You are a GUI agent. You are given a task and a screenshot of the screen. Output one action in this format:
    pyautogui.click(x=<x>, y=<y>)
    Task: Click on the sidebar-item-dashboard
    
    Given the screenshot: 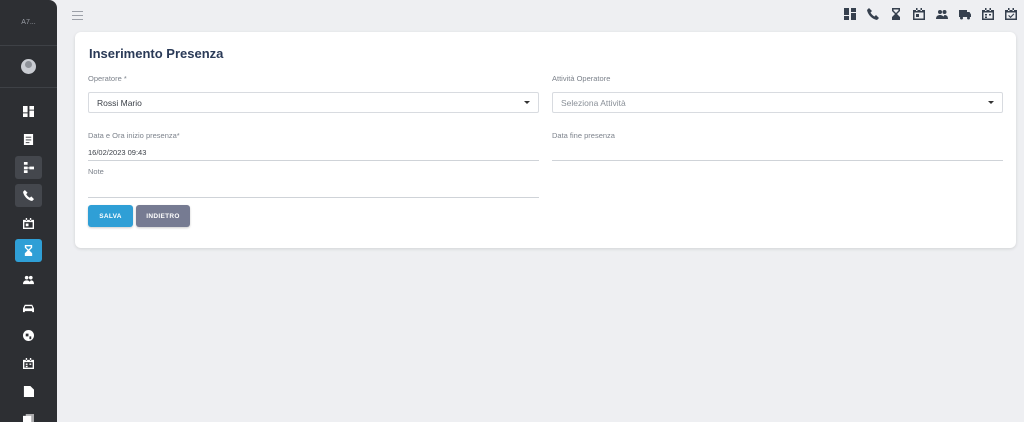 What is the action you would take?
    pyautogui.click(x=28, y=111)
    